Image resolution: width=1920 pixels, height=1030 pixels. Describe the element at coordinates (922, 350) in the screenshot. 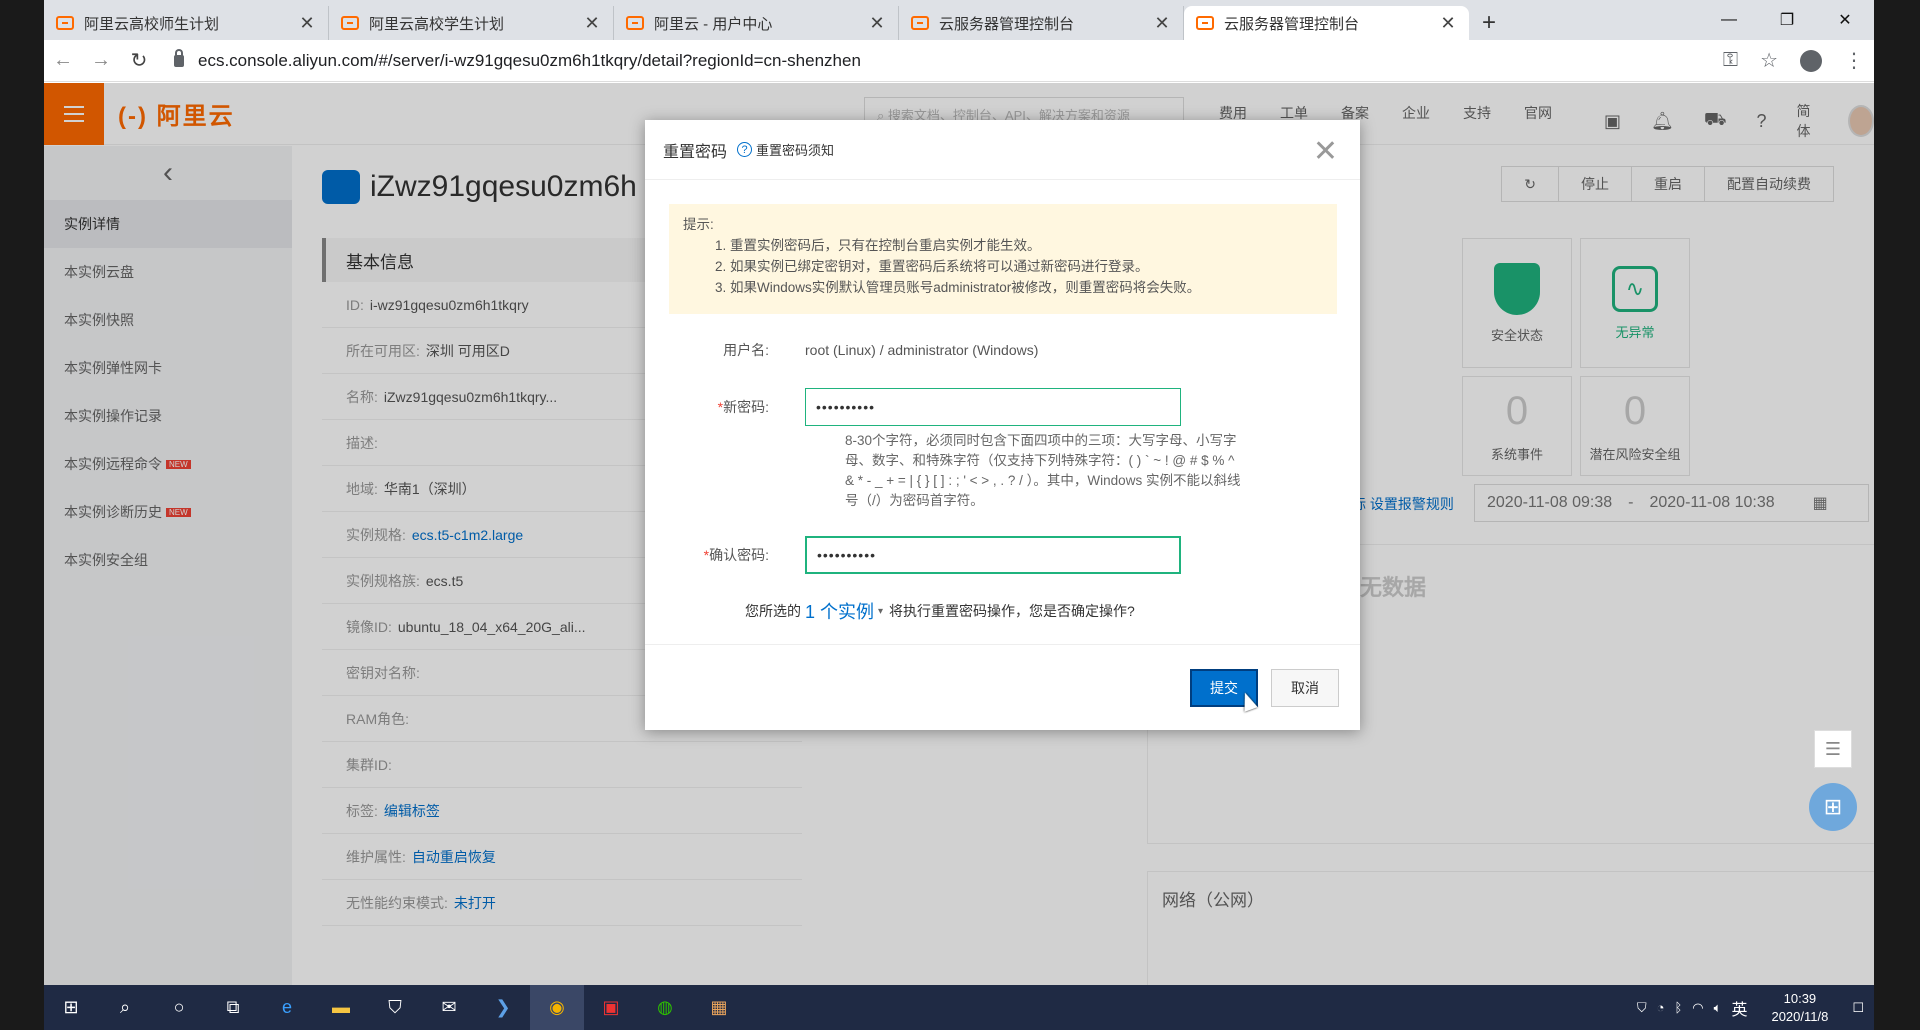

I see `username-value: root (Linux) / administrator (Windows)` at that location.